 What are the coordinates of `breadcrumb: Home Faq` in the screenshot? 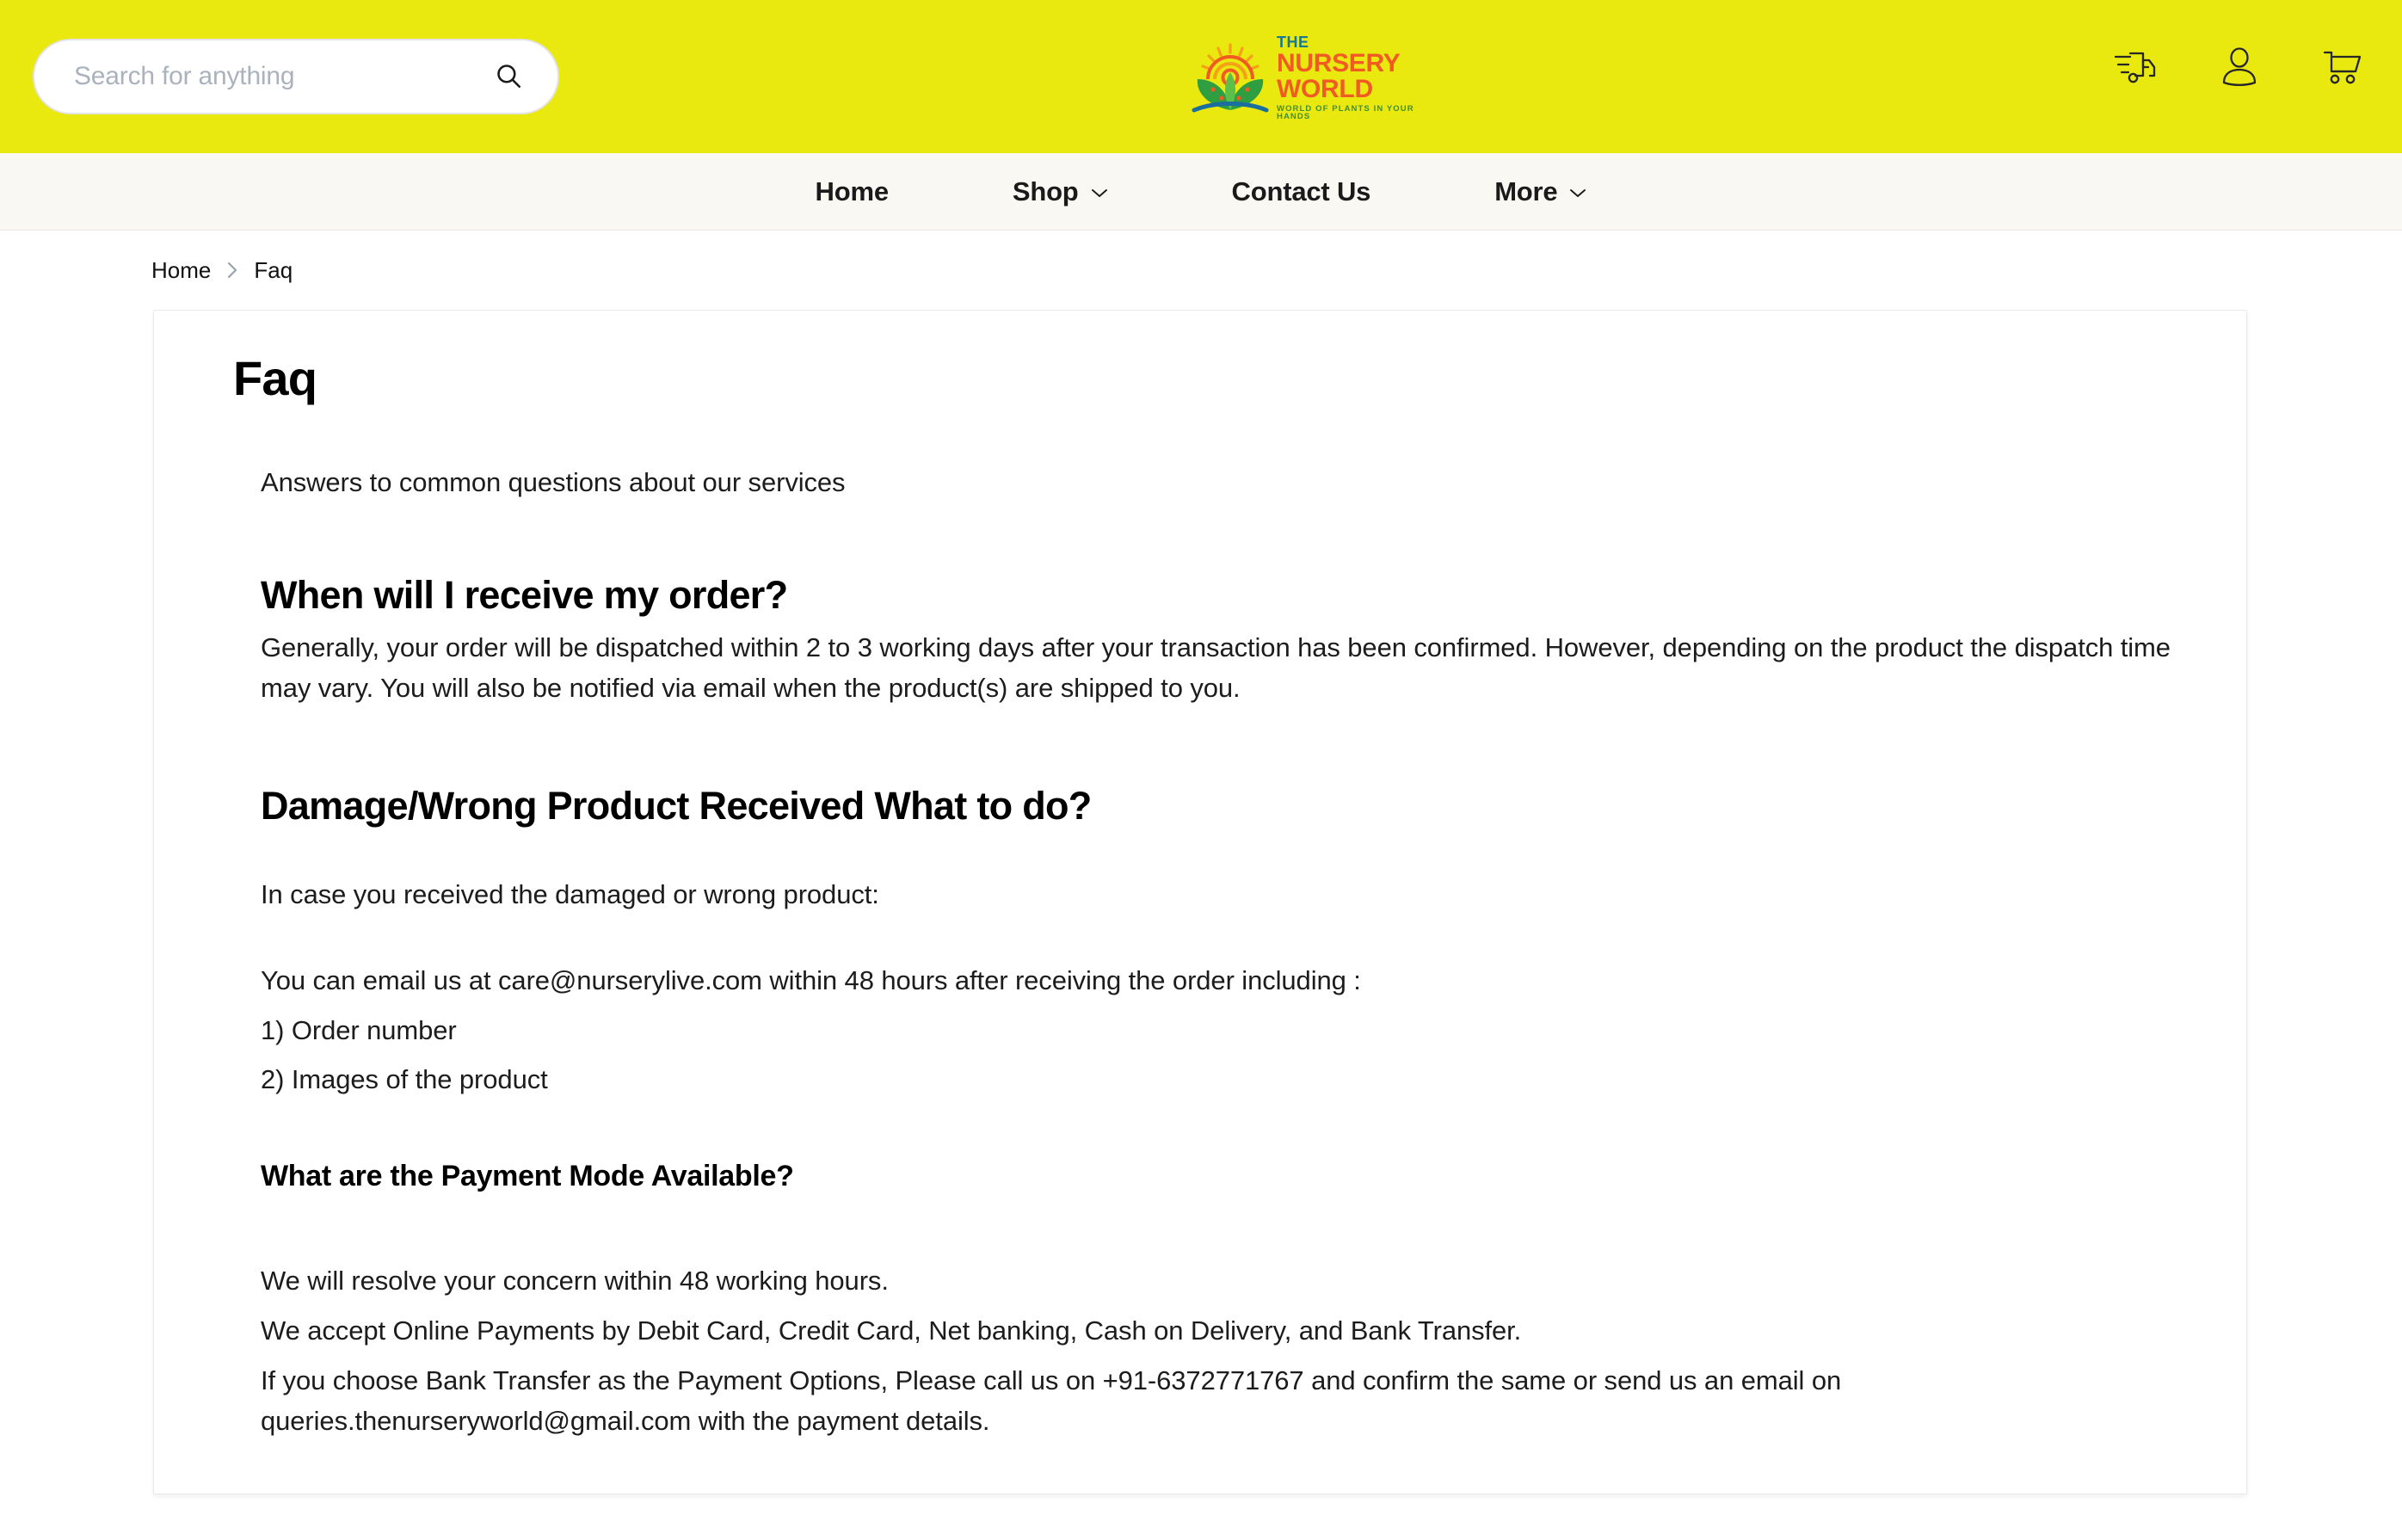 It's located at (1201, 270).